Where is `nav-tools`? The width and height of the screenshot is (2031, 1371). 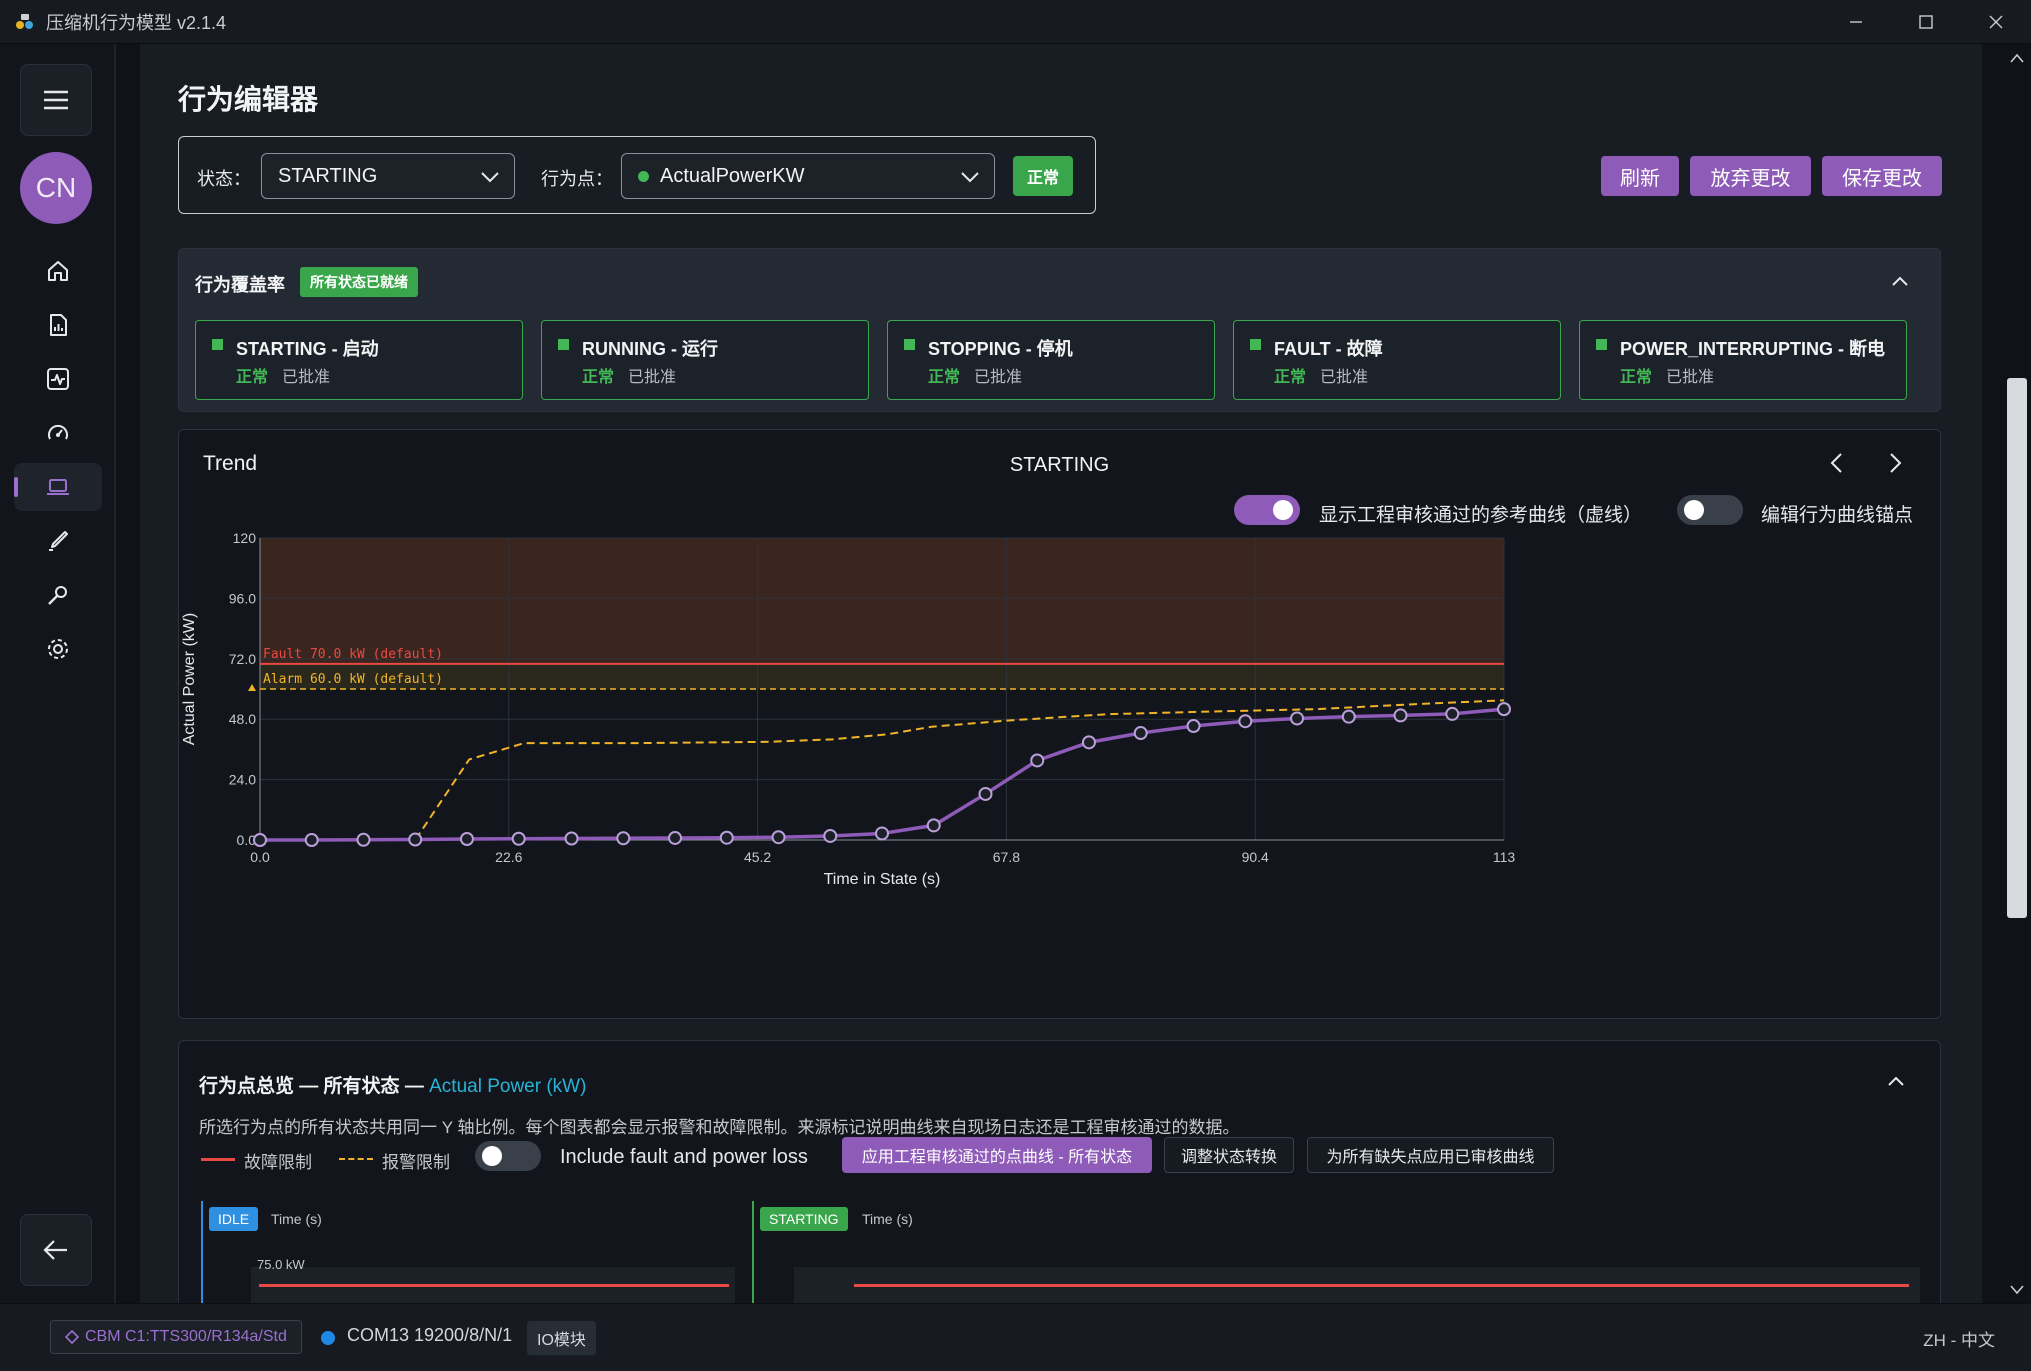 nav-tools is located at coordinates (58, 595).